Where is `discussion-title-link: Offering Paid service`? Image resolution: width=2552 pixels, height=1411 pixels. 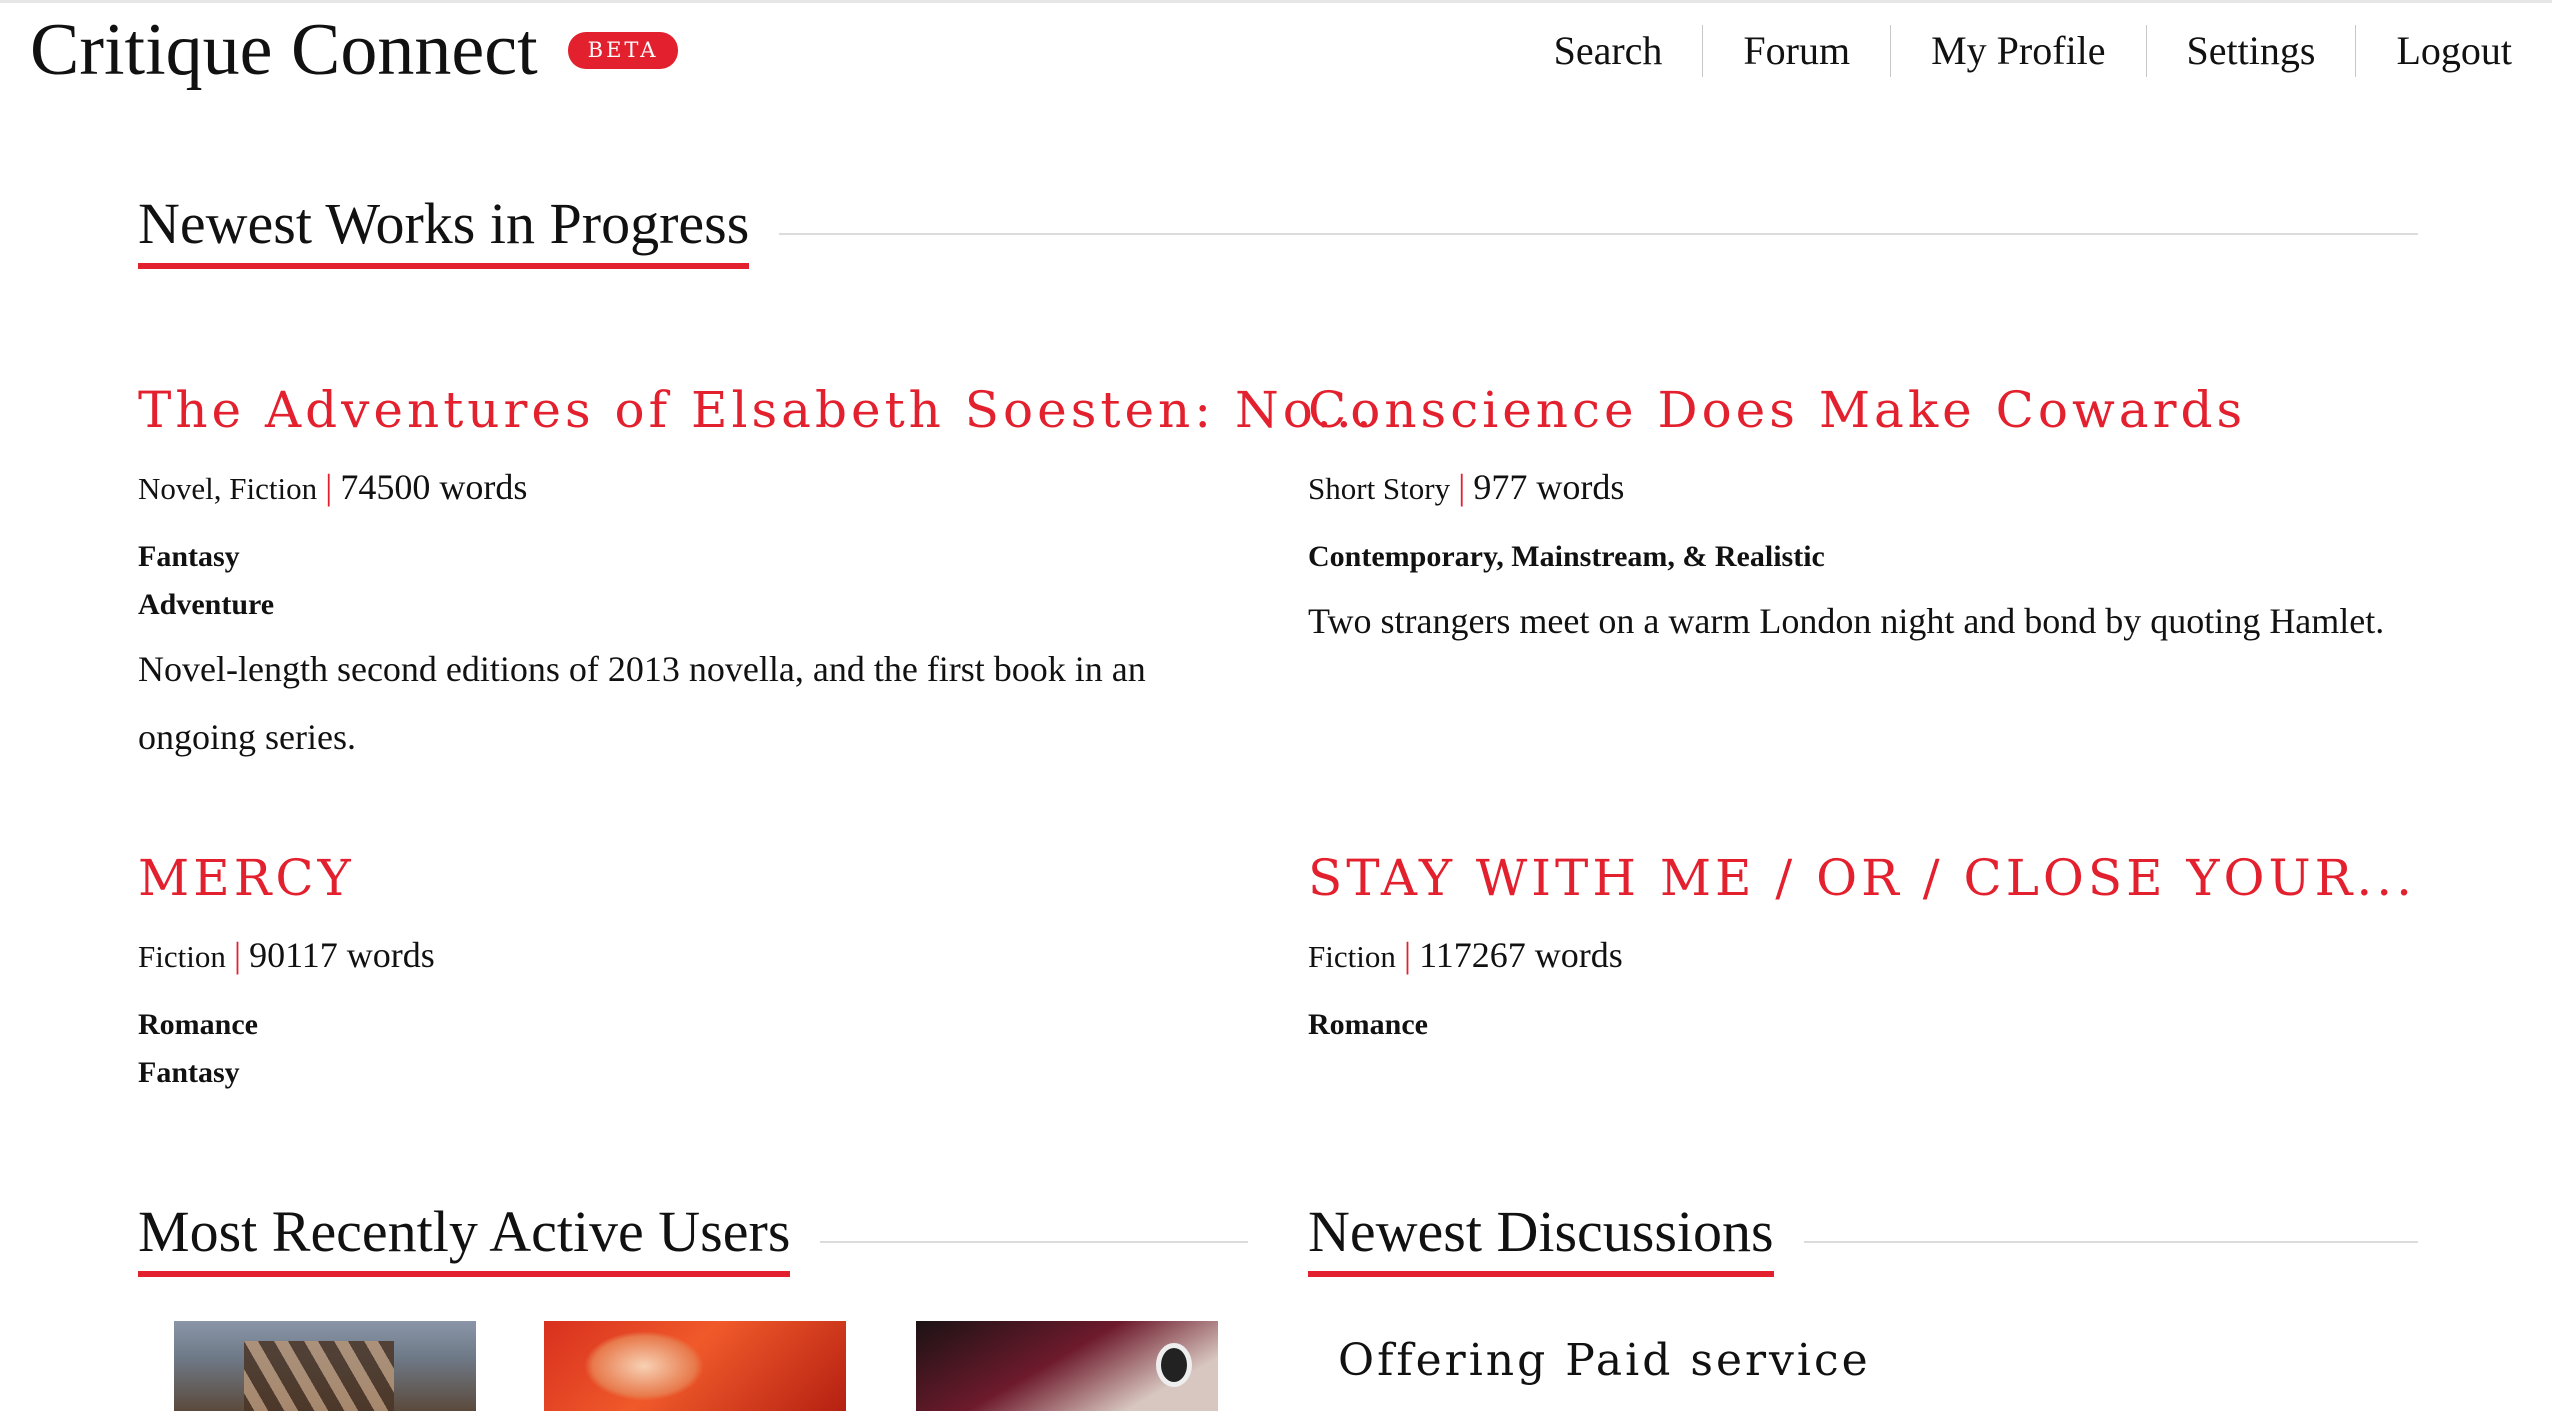 discussion-title-link: Offering Paid service is located at coordinates (1604, 1361).